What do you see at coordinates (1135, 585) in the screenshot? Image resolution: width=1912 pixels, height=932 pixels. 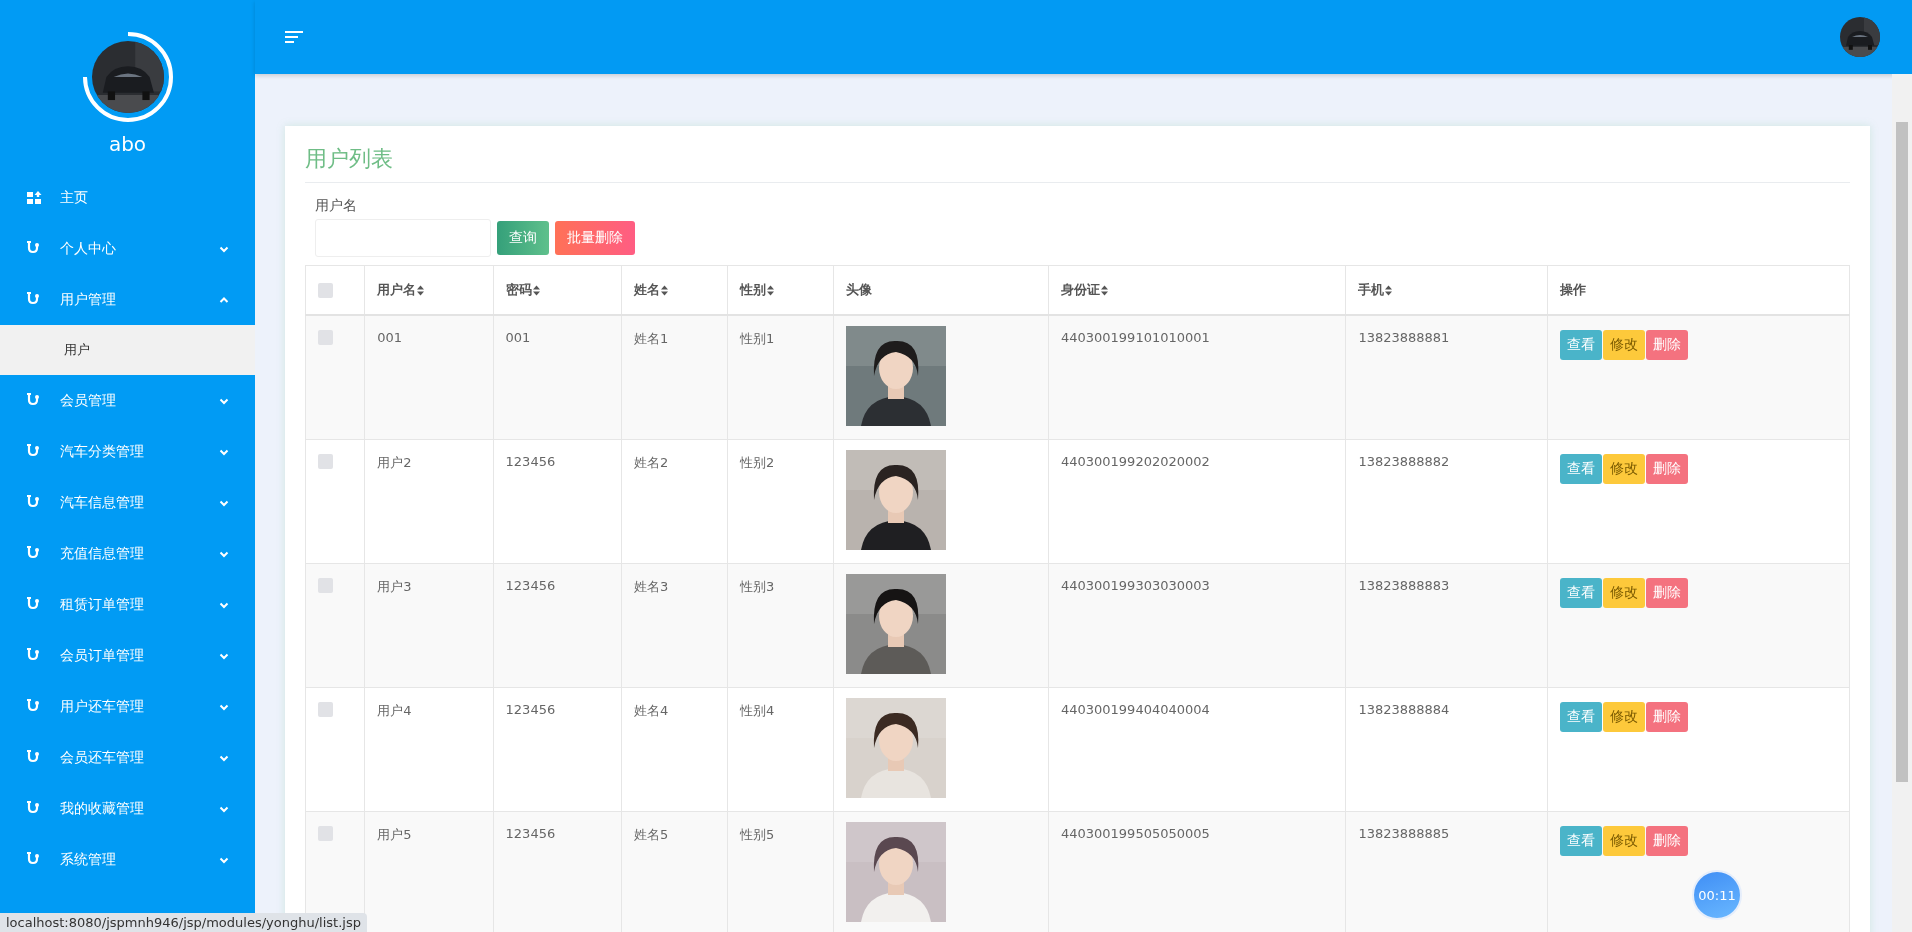 I see `table-cell: 440300199303030003` at bounding box center [1135, 585].